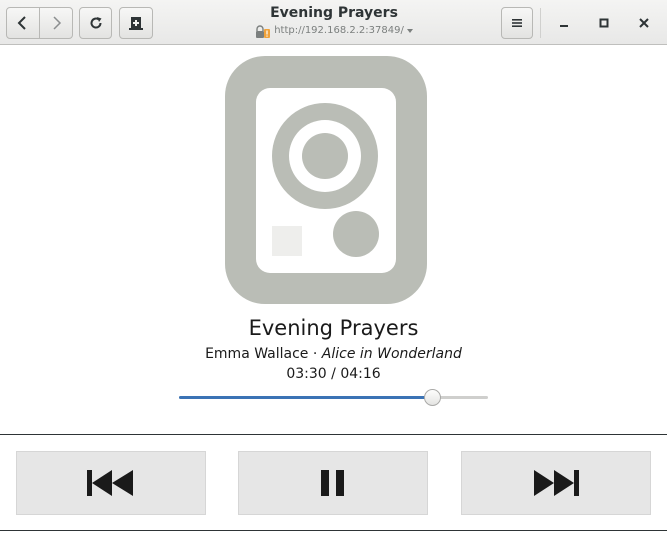  What do you see at coordinates (306, 397) in the screenshot?
I see `seek-slider-fill` at bounding box center [306, 397].